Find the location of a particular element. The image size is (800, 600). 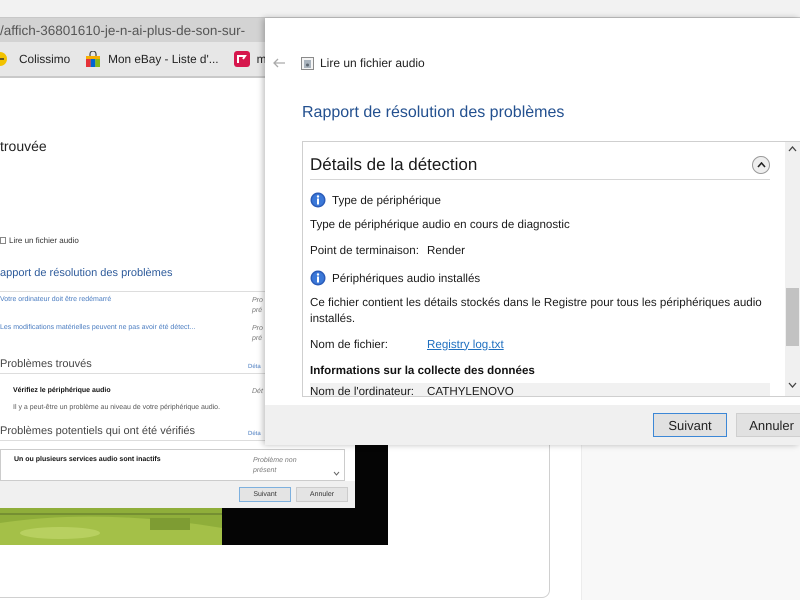

scroll-thumb is located at coordinates (792, 317).